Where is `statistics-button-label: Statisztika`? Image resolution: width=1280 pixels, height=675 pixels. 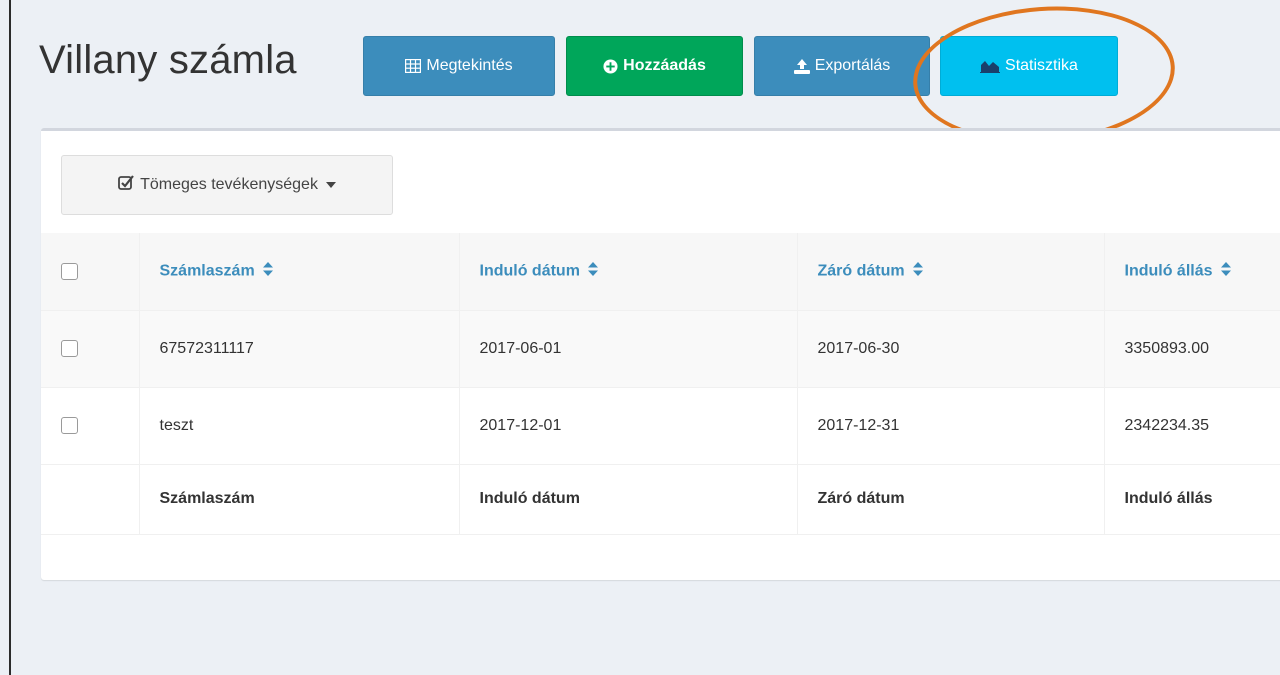 statistics-button-label: Statisztika is located at coordinates (1041, 65).